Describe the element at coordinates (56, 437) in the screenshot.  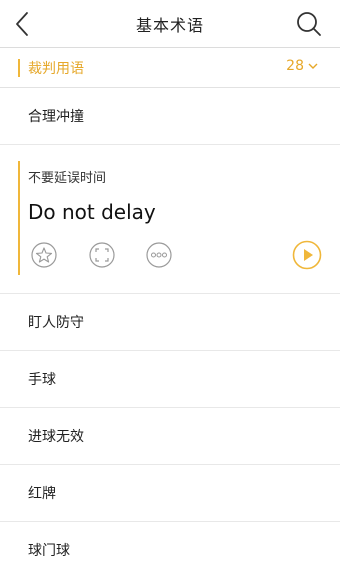
I see `list-item-label: 进球无效` at that location.